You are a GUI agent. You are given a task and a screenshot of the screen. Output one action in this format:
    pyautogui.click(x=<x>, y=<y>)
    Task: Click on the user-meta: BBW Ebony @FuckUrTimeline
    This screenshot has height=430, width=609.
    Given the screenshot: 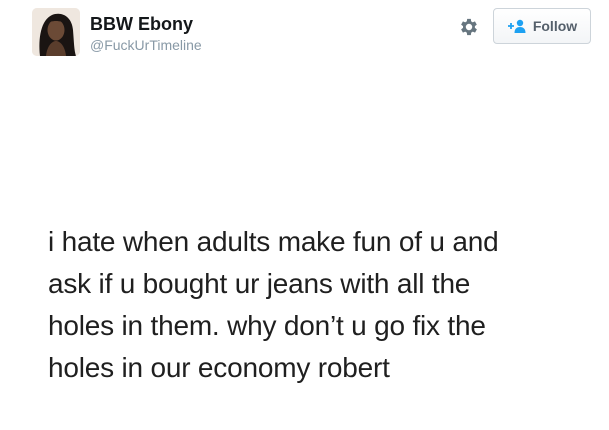 What is the action you would take?
    pyautogui.click(x=146, y=33)
    